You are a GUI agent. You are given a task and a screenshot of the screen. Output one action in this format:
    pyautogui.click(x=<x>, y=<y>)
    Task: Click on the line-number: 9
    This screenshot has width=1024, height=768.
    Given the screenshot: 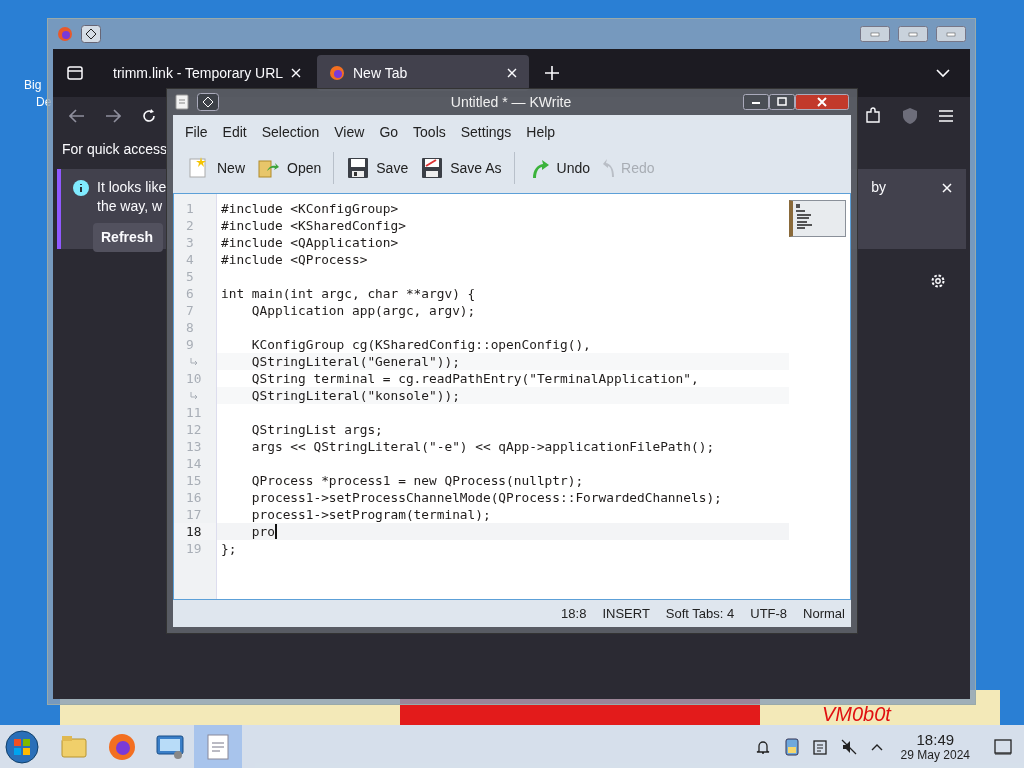 What is the action you would take?
    pyautogui.click(x=190, y=344)
    